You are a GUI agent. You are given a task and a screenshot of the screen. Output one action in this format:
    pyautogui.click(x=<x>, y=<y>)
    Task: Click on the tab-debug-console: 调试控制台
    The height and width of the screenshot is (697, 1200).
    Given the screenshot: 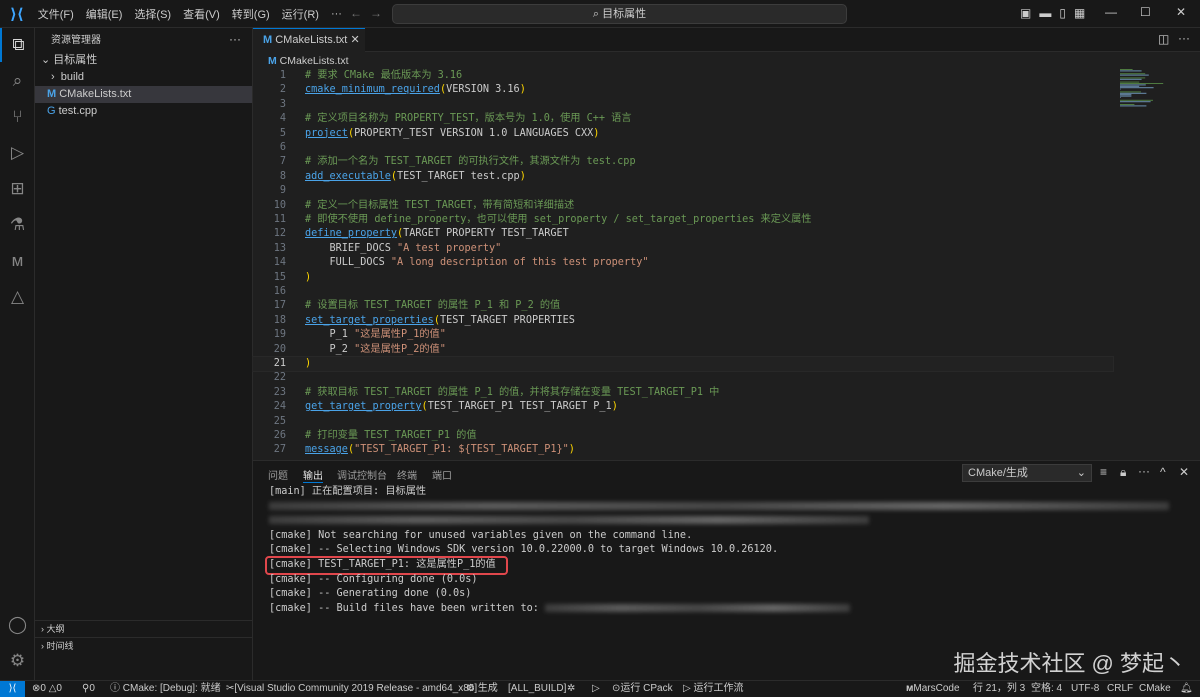 What is the action you would take?
    pyautogui.click(x=362, y=474)
    